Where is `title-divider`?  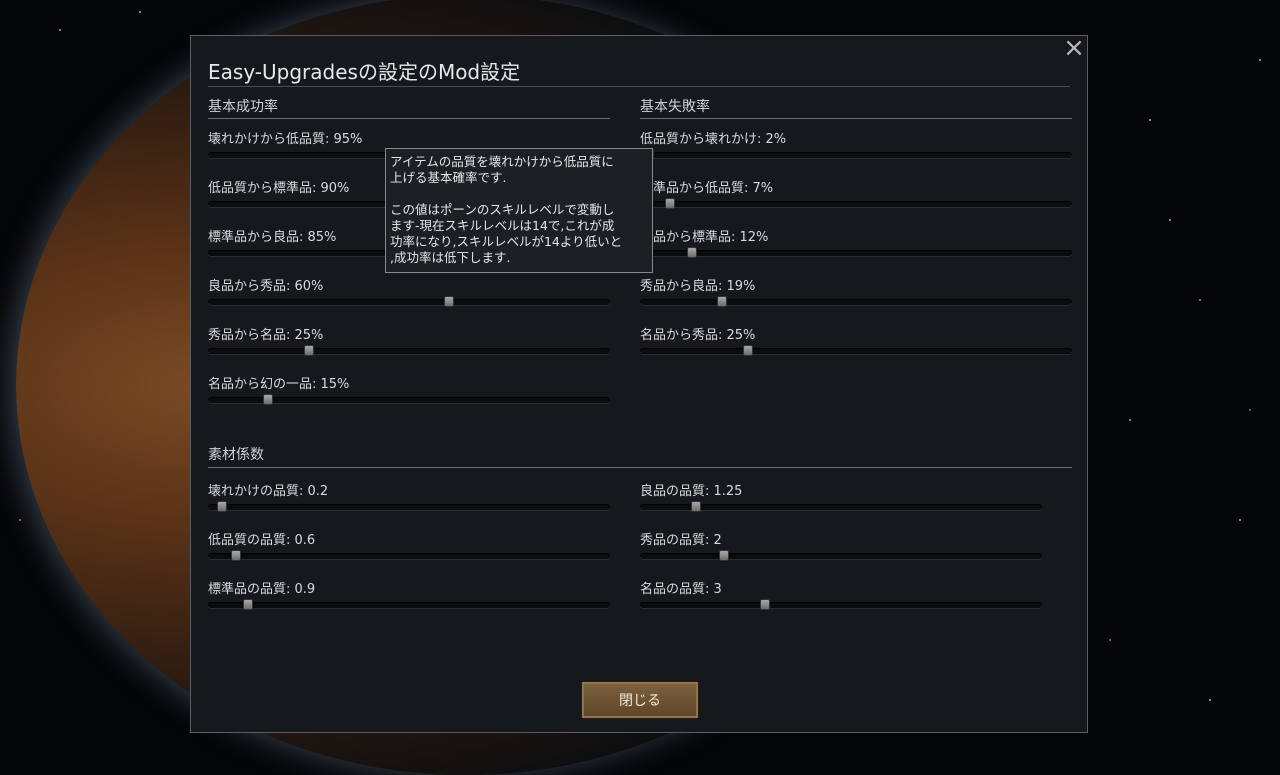
title-divider is located at coordinates (639, 86).